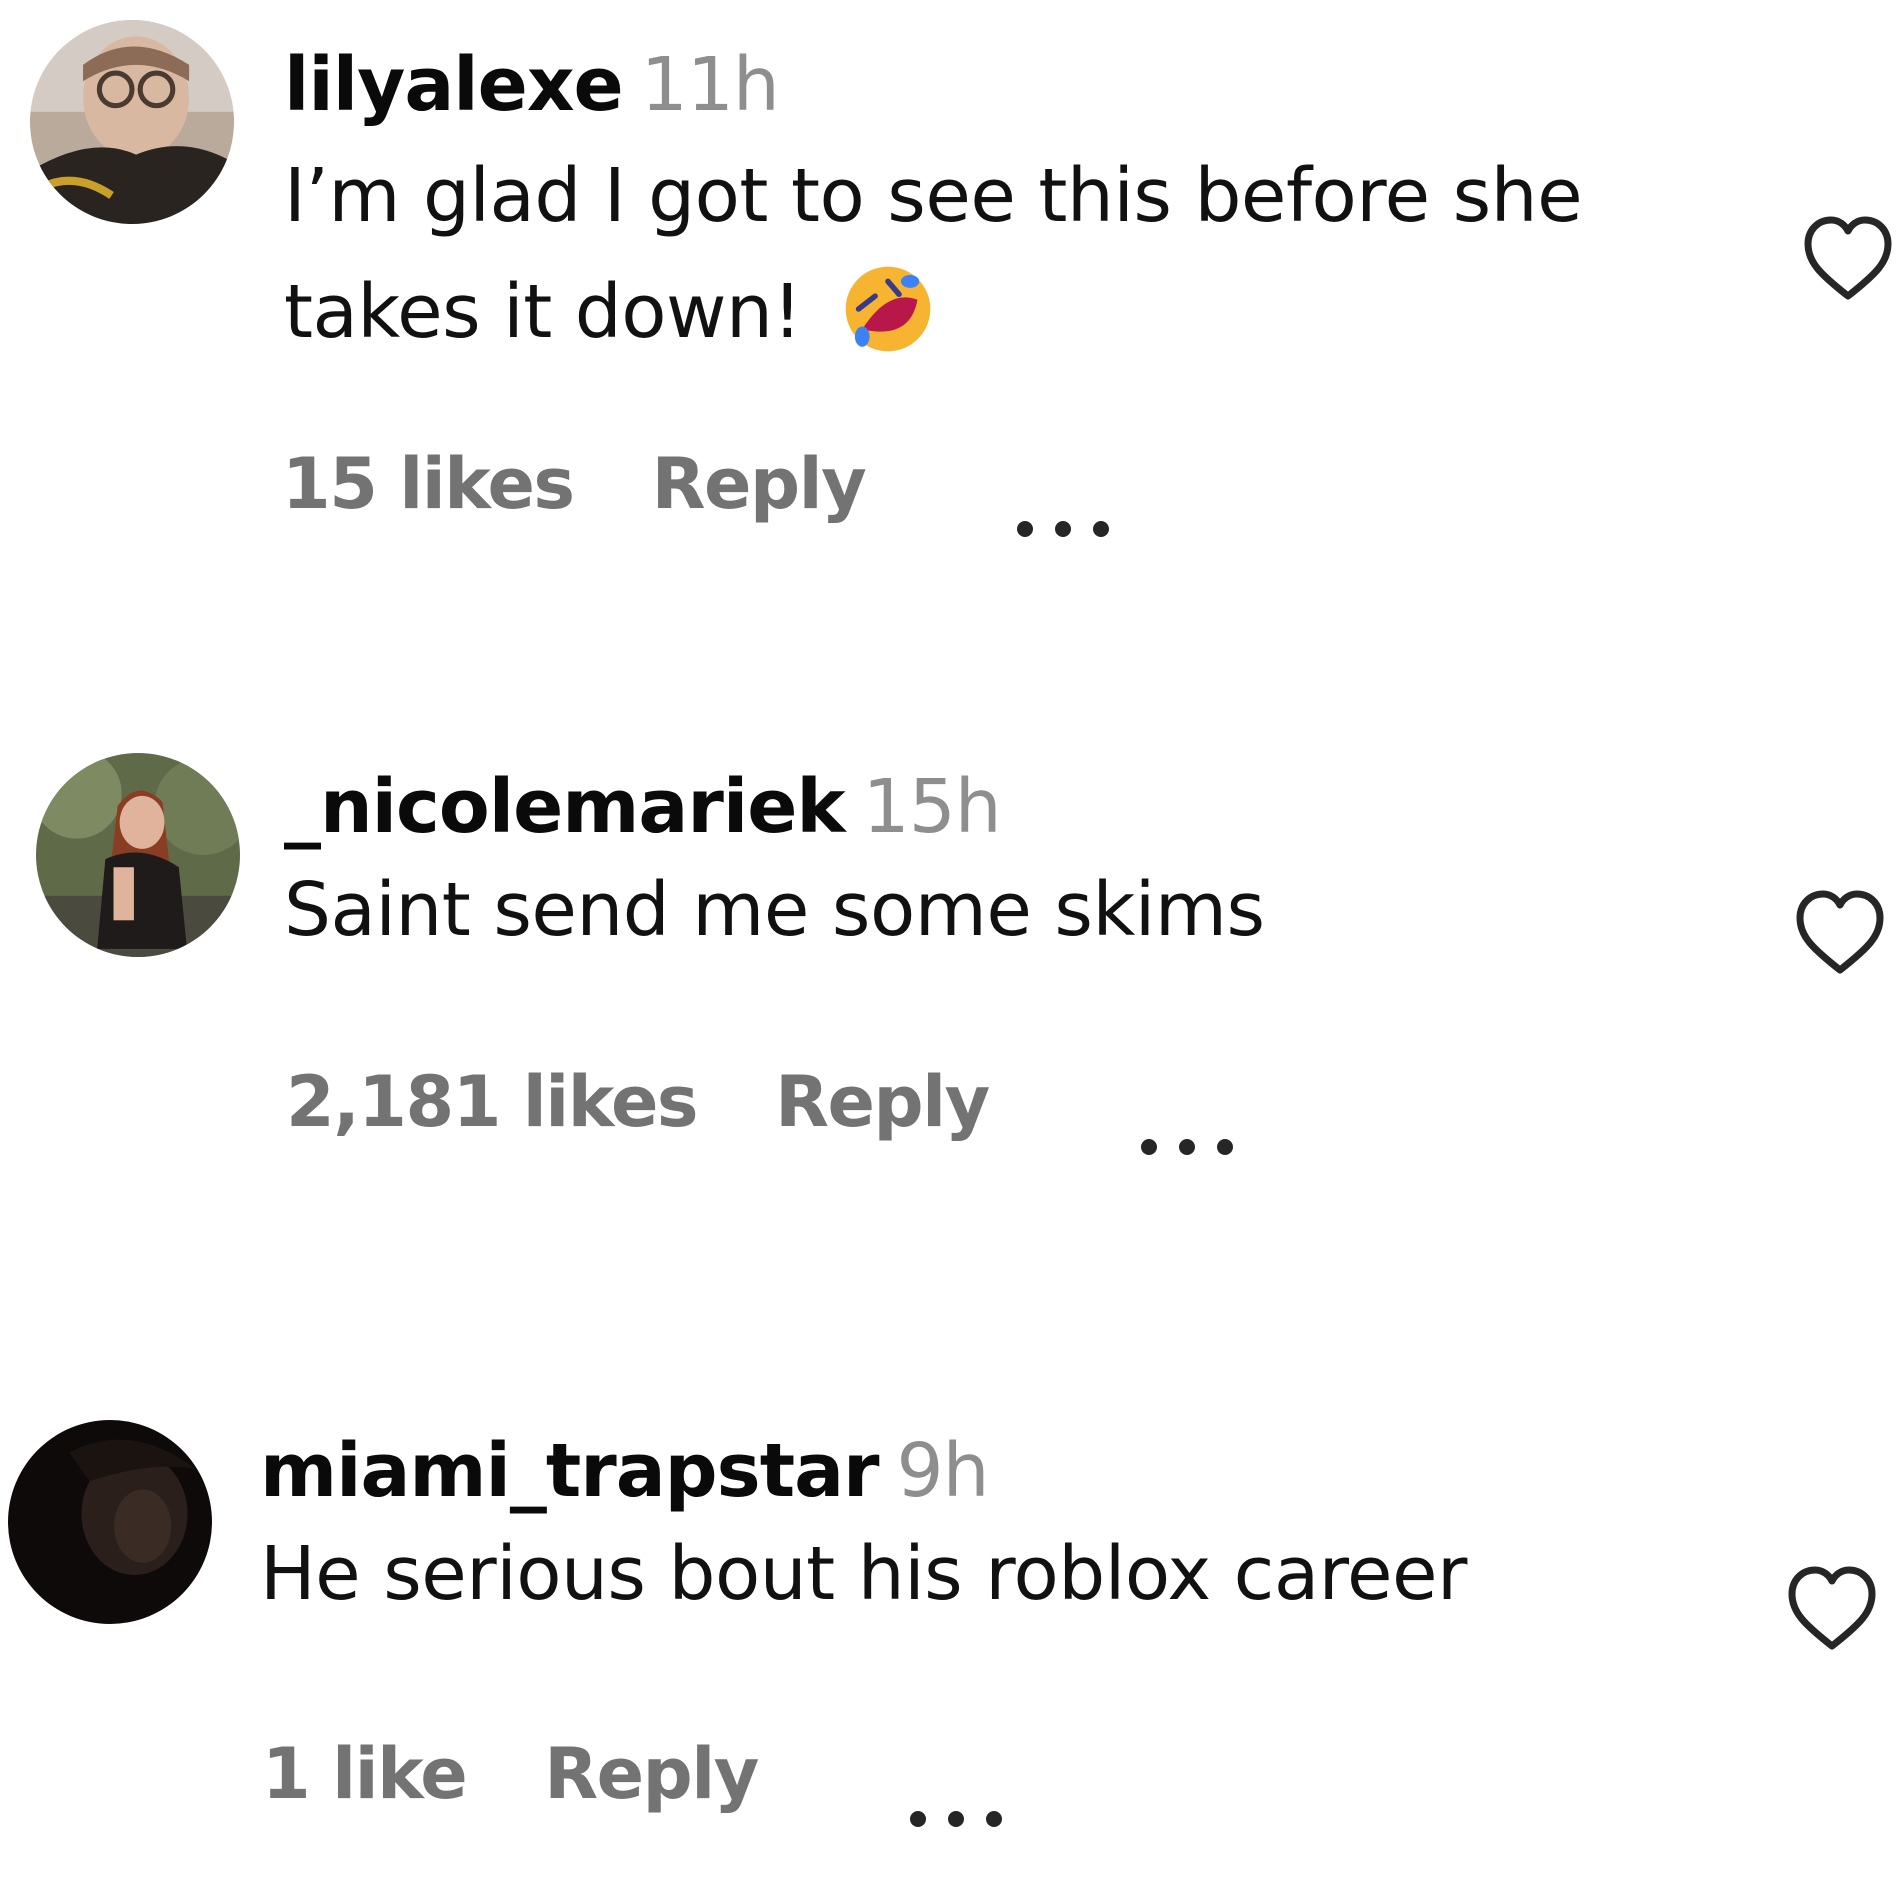 Image resolution: width=1900 pixels, height=1900 pixels. What do you see at coordinates (994, 85) in the screenshot?
I see `comment-header: lilyalexe 11h` at bounding box center [994, 85].